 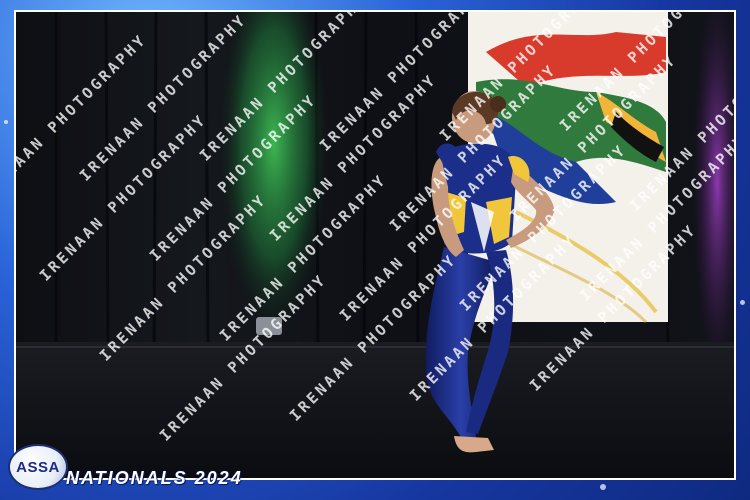 I want to click on assa-logo: ASSA, so click(x=38, y=467).